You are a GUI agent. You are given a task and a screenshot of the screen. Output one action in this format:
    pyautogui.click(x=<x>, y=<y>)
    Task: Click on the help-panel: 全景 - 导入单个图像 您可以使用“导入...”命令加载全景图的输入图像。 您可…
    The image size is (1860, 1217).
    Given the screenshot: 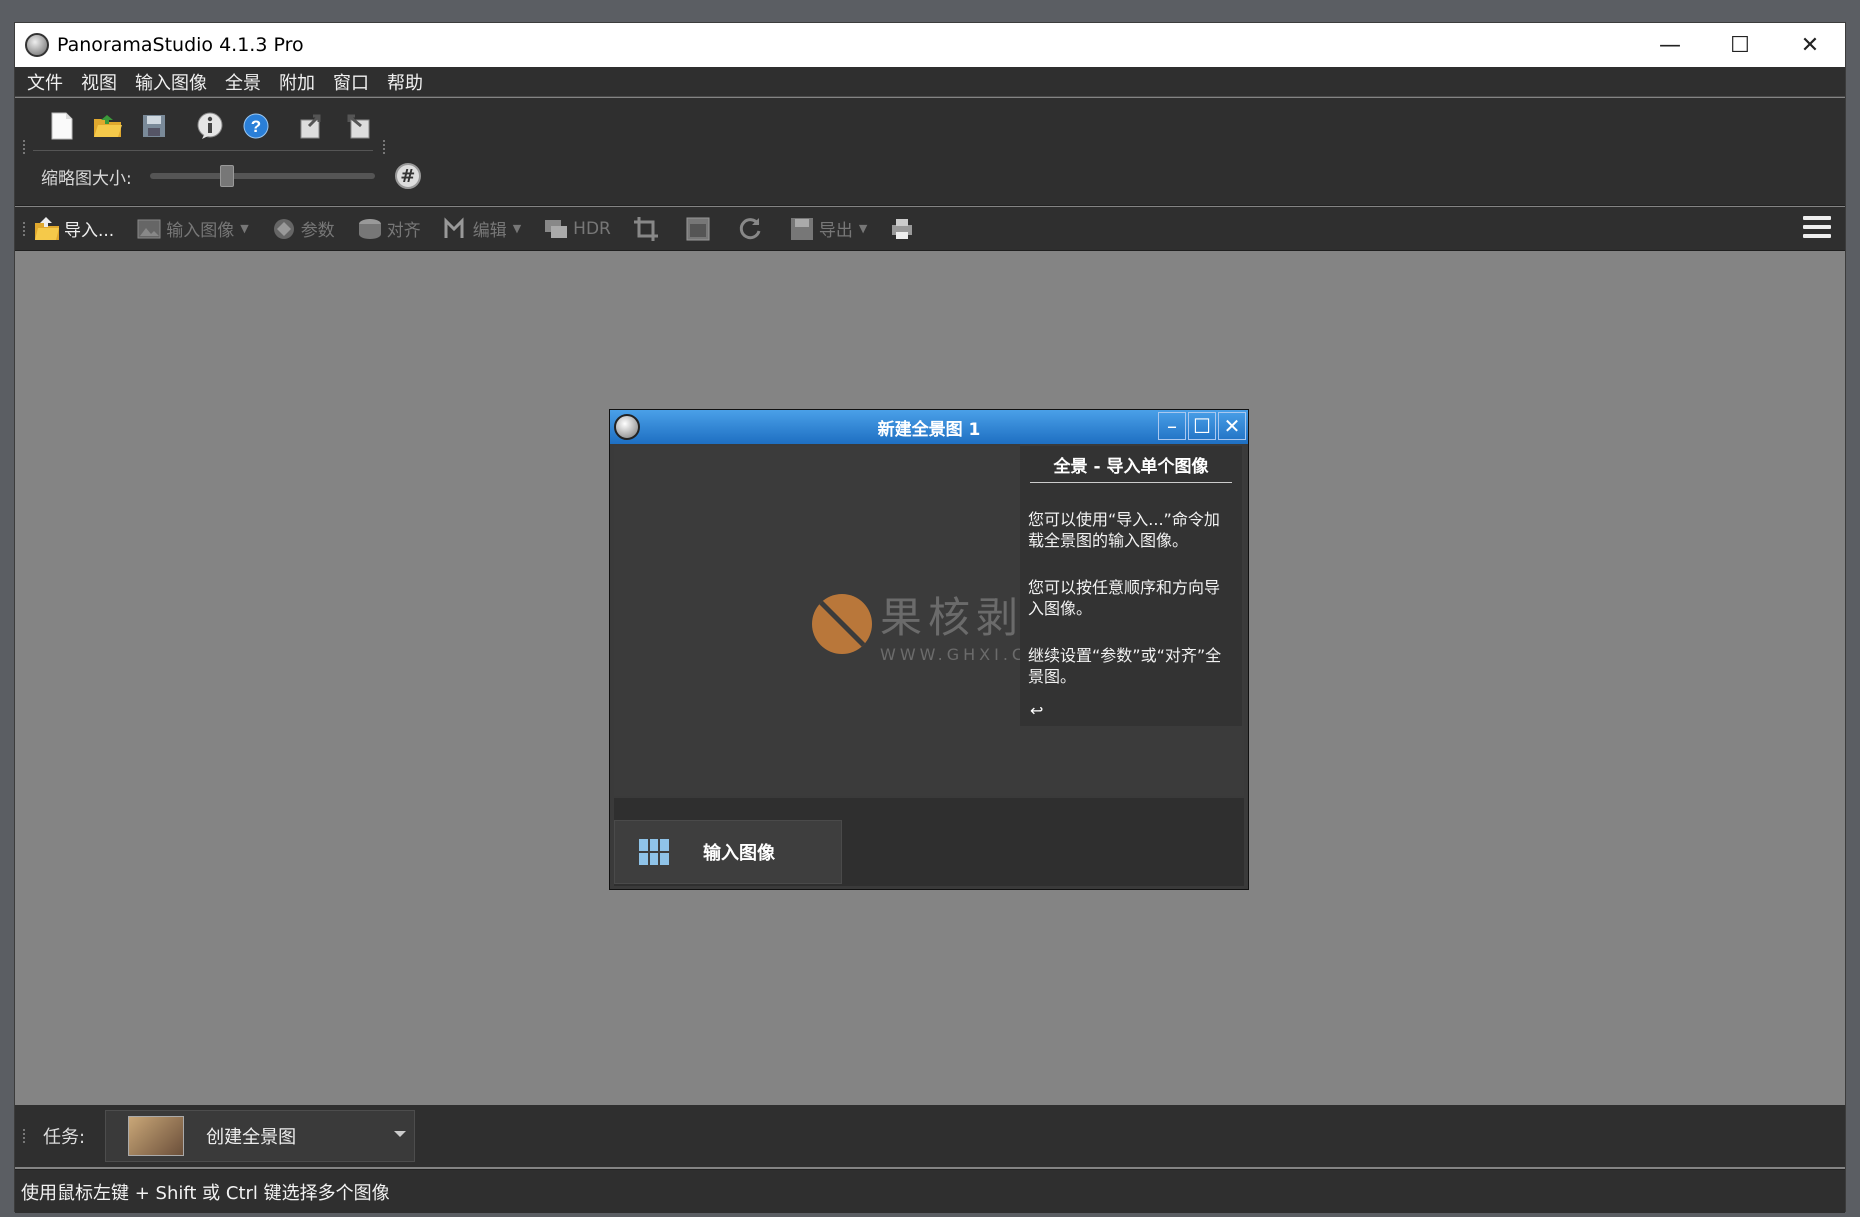 What is the action you would take?
    pyautogui.click(x=1131, y=586)
    